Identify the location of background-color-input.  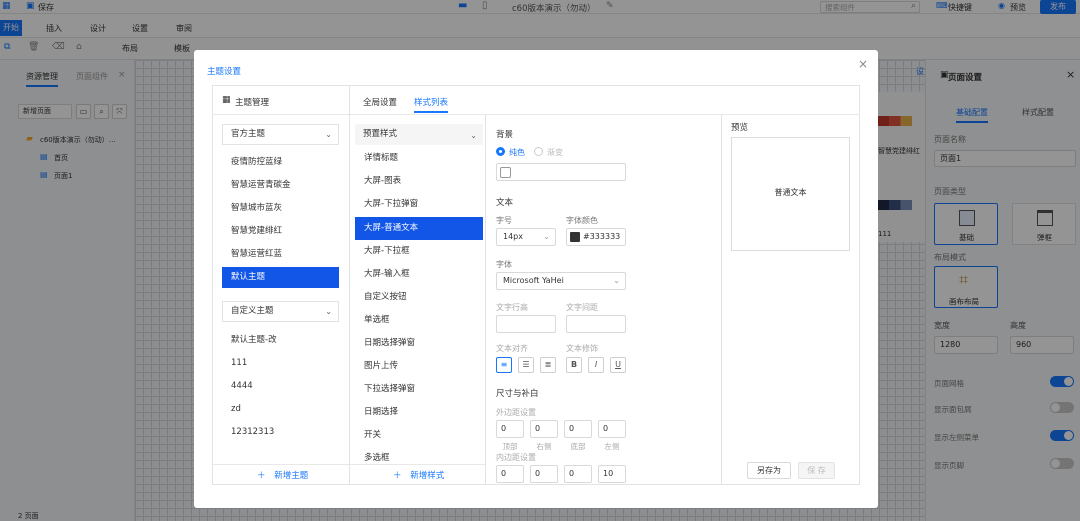
(561, 172).